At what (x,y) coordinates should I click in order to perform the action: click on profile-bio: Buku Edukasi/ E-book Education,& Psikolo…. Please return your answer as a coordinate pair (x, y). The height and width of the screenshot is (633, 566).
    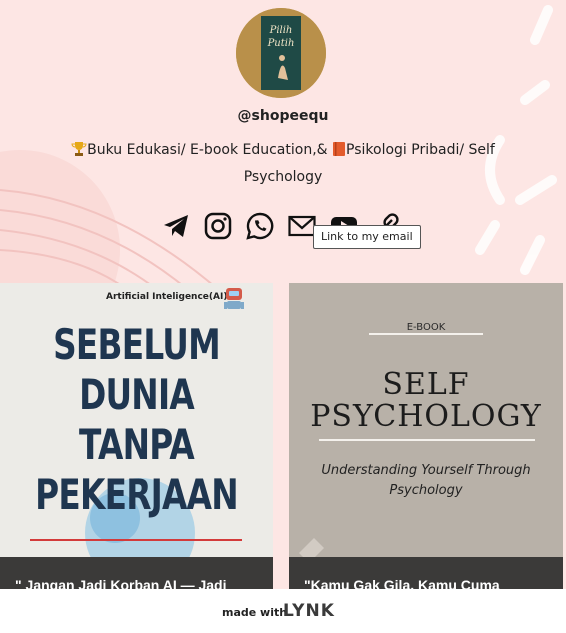
    Looking at the image, I should click on (283, 163).